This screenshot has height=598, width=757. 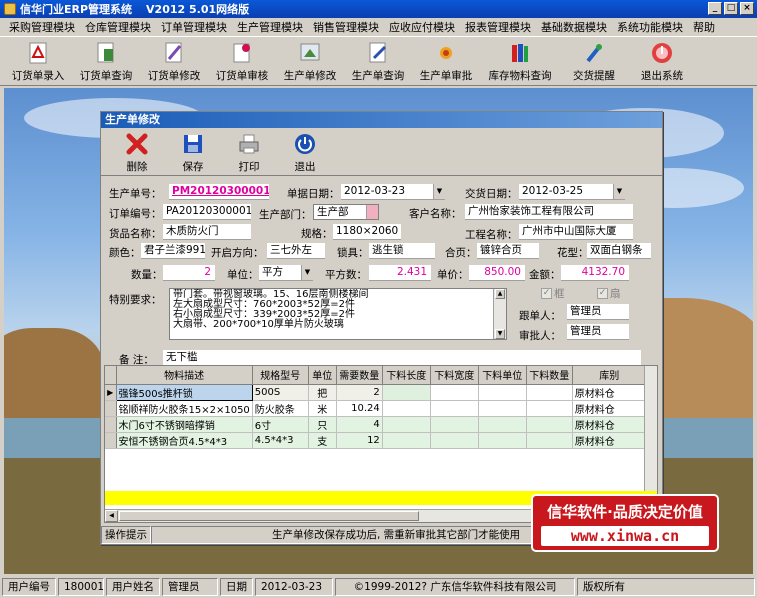 What do you see at coordinates (219, 192) in the screenshot?
I see `prod-no-value: PM20120300001` at bounding box center [219, 192].